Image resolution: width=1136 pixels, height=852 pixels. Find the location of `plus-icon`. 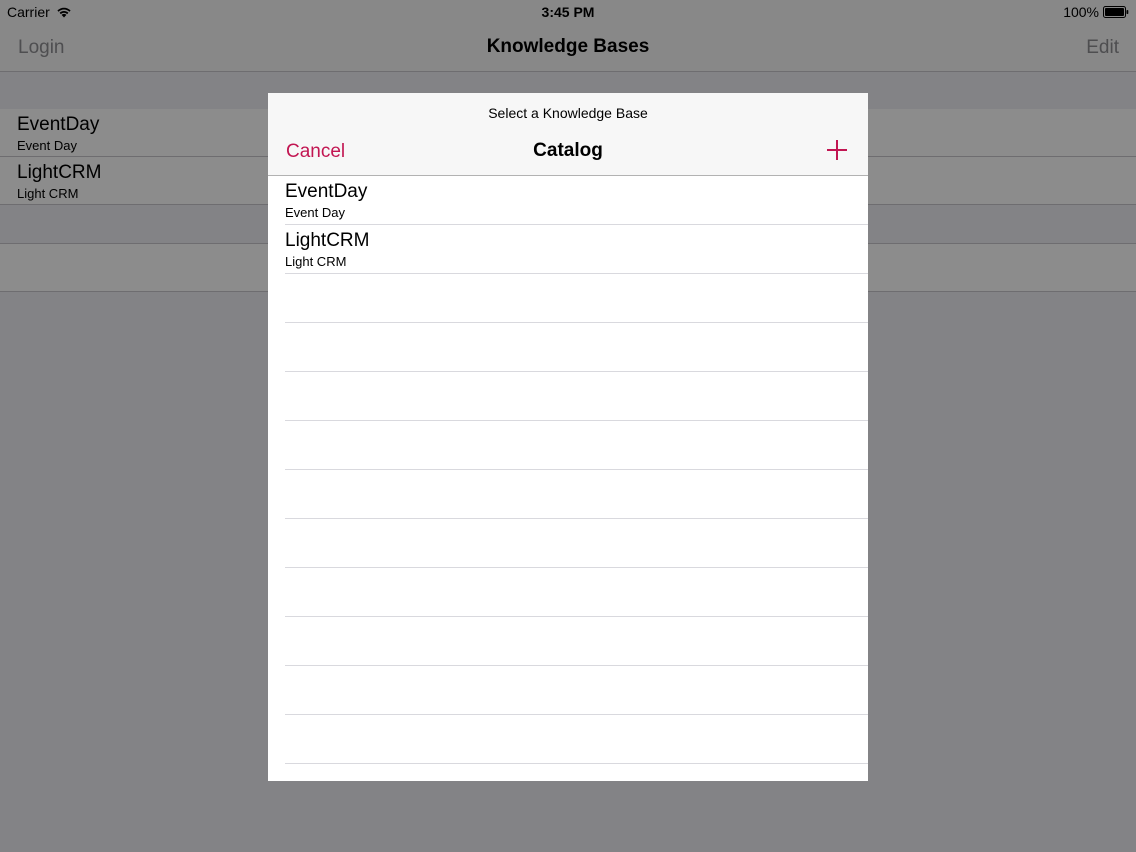

plus-icon is located at coordinates (837, 150).